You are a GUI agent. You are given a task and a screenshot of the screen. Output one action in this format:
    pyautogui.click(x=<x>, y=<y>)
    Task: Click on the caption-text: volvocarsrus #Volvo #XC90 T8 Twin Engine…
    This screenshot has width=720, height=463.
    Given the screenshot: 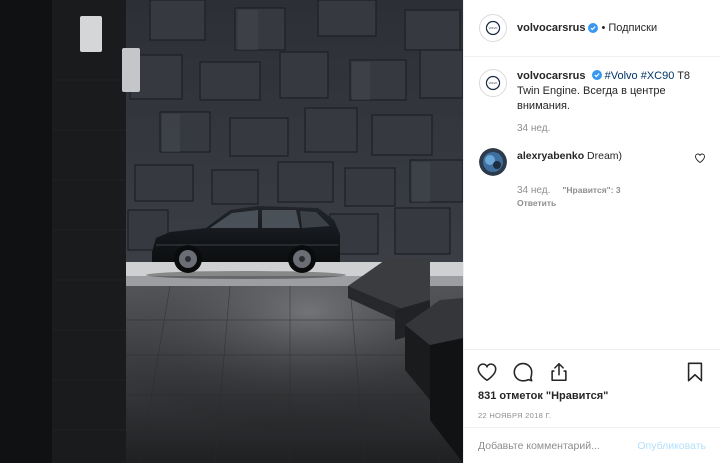 What is the action you would take?
    pyautogui.click(x=611, y=91)
    